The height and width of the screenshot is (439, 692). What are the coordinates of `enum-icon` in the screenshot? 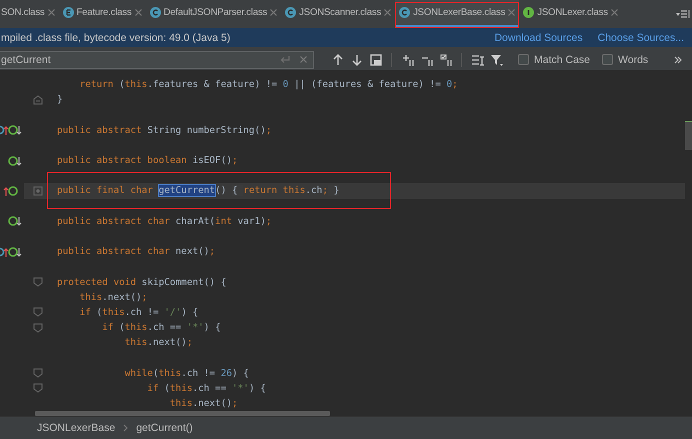 It's located at (68, 12).